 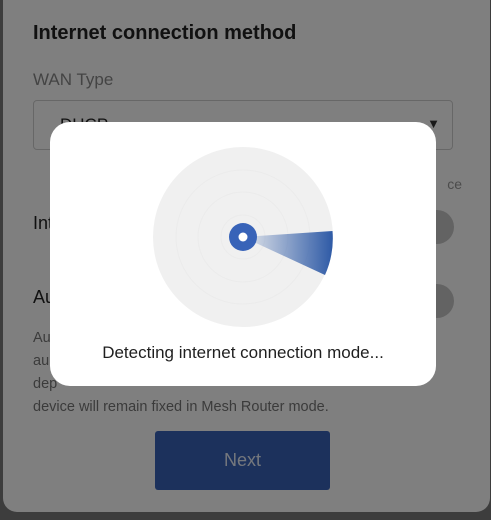 I want to click on radar-scan-icon, so click(x=243, y=237).